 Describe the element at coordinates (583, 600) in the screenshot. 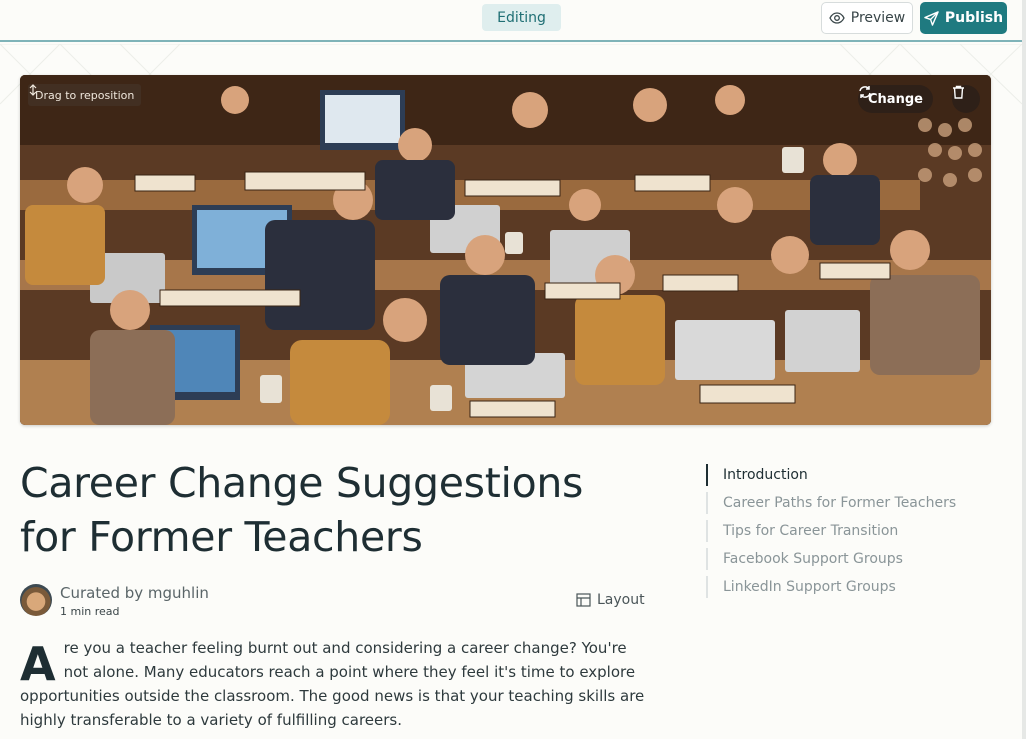

I see `layout-icon` at that location.